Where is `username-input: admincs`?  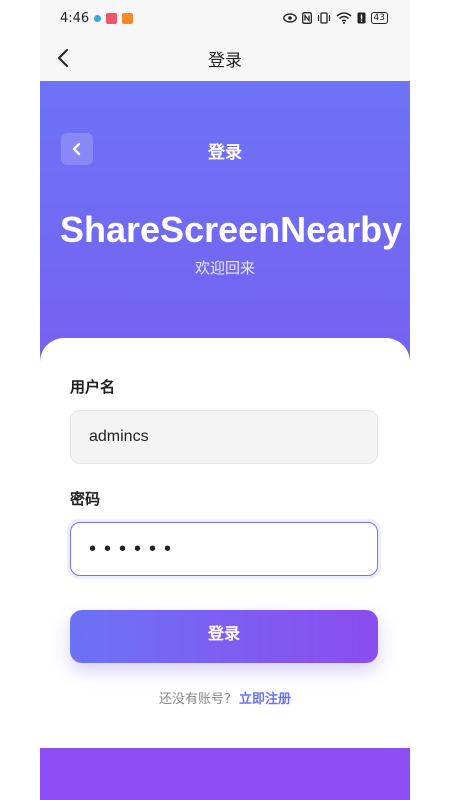 username-input: admincs is located at coordinates (224, 437).